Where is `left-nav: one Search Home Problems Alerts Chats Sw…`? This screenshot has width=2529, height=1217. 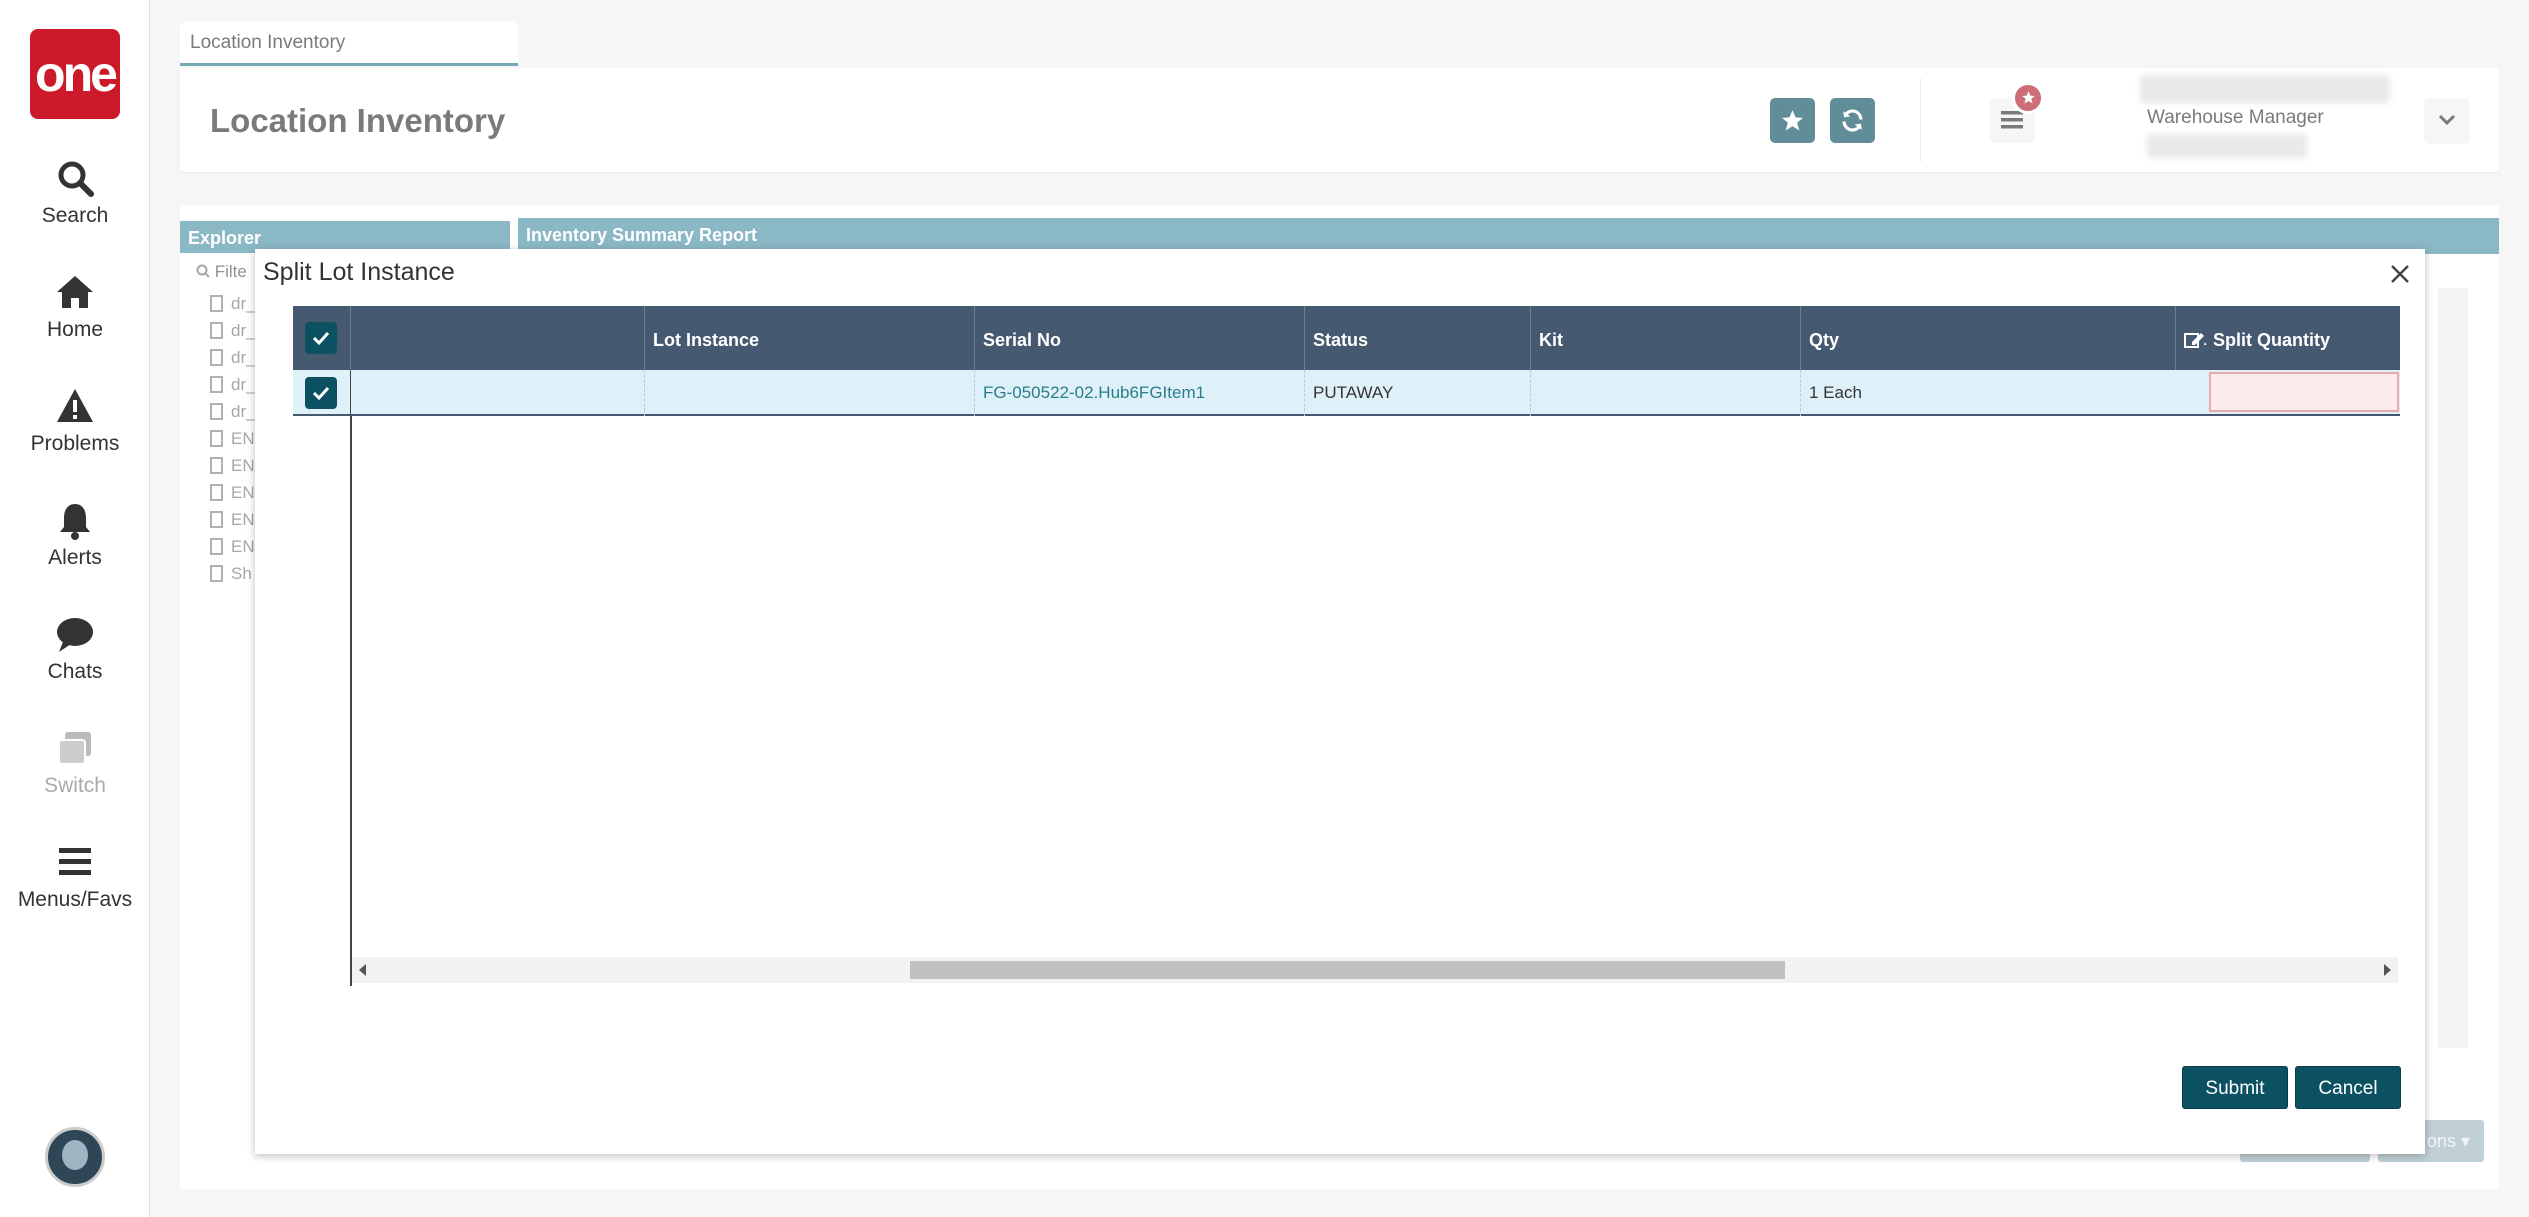 left-nav: one Search Home Problems Alerts Chats Sw… is located at coordinates (75, 608).